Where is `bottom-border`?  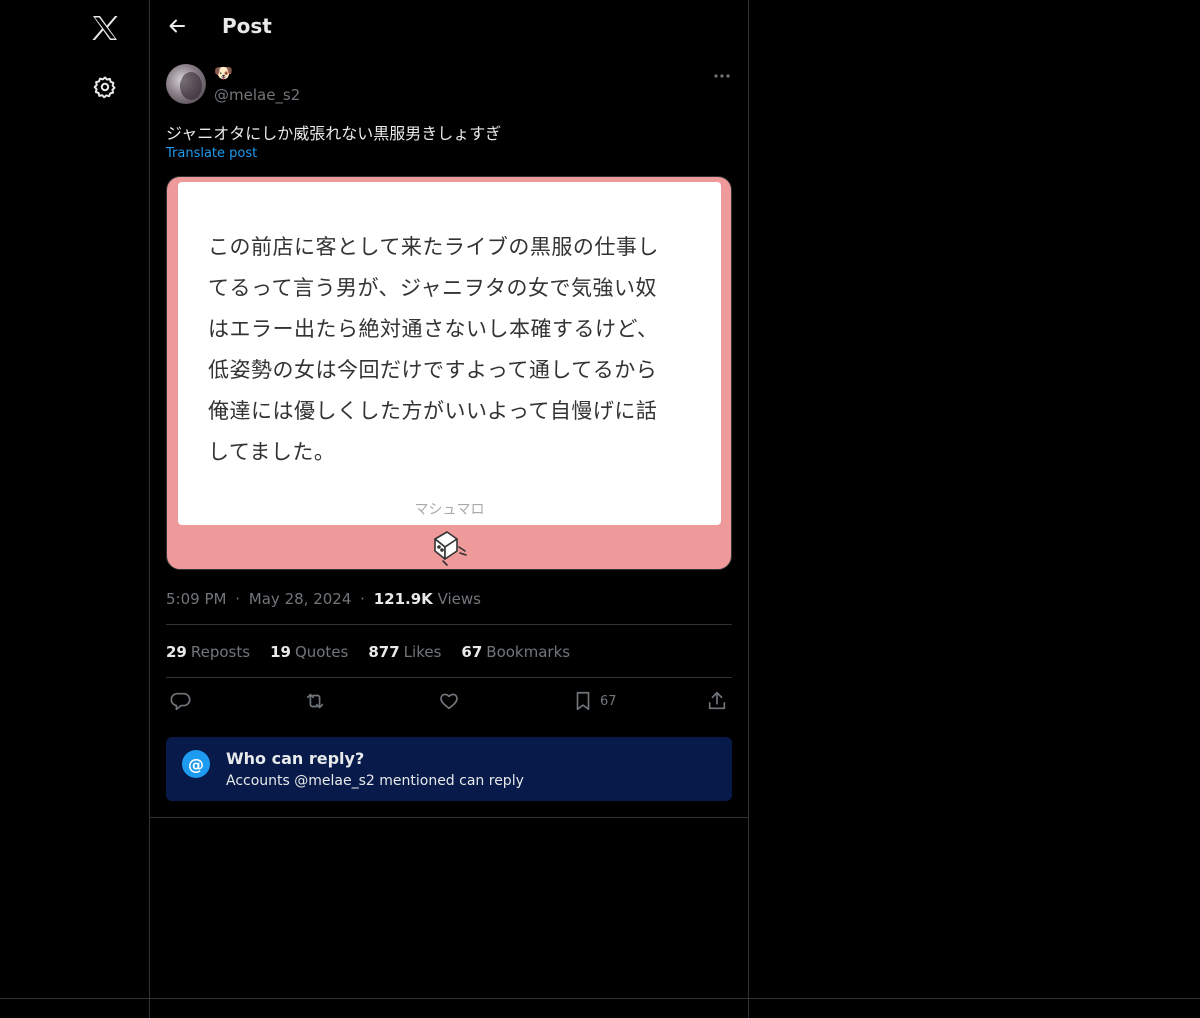 bottom-border is located at coordinates (600, 998).